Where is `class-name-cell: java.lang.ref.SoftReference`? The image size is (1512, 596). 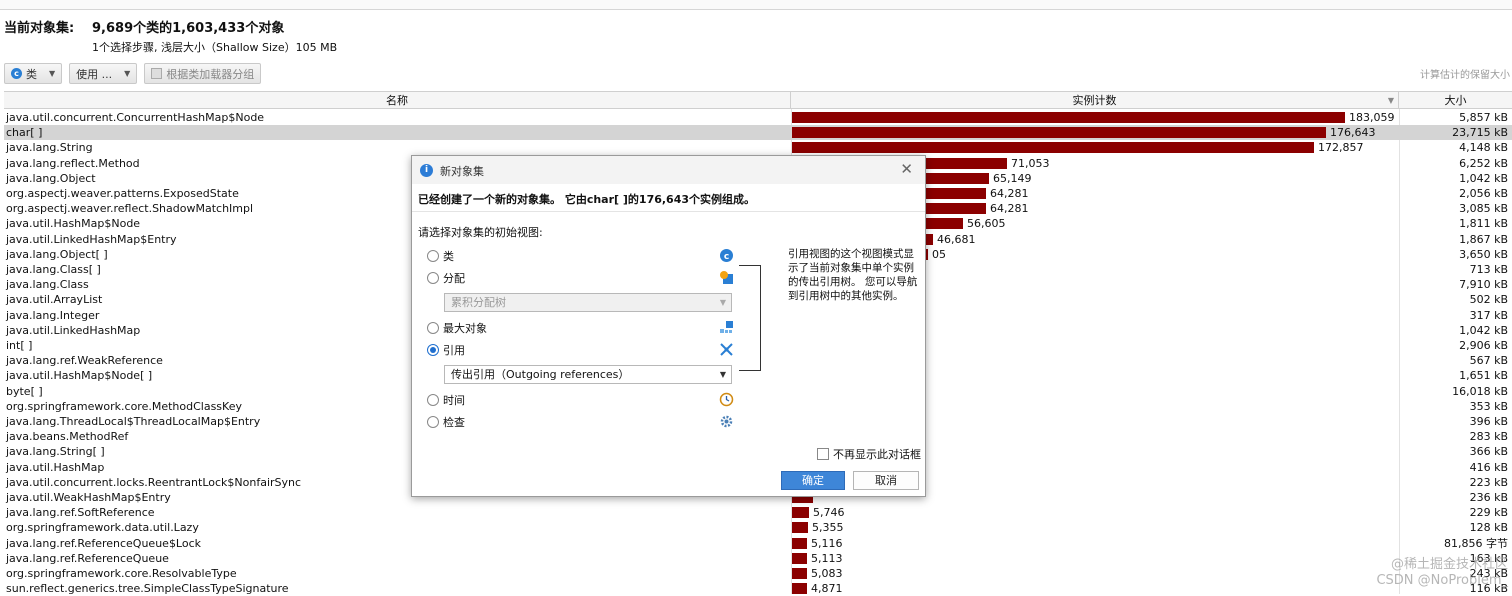 class-name-cell: java.lang.ref.SoftReference is located at coordinates (80, 512).